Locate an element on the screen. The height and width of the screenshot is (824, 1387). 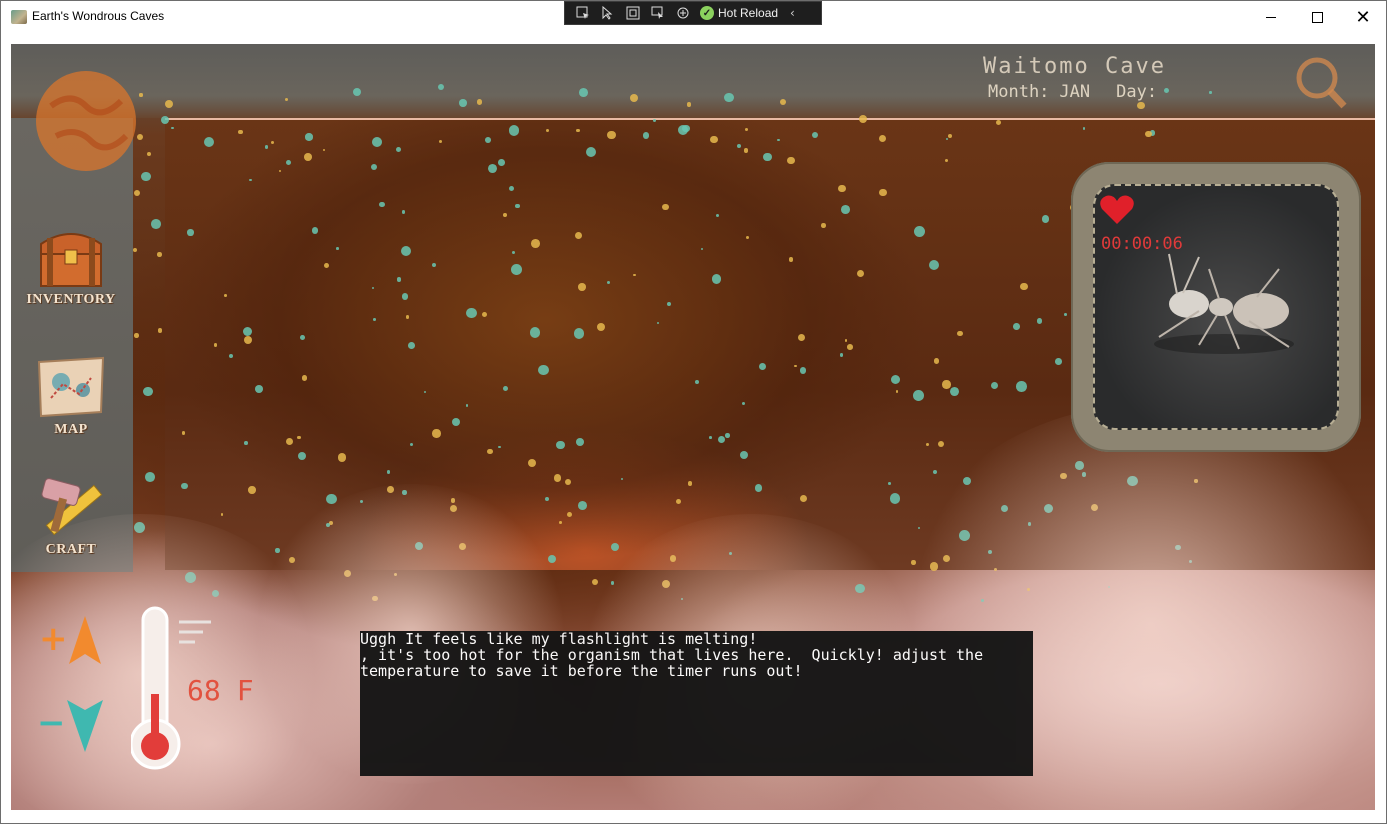
ant-icon is located at coordinates (1224, 303).